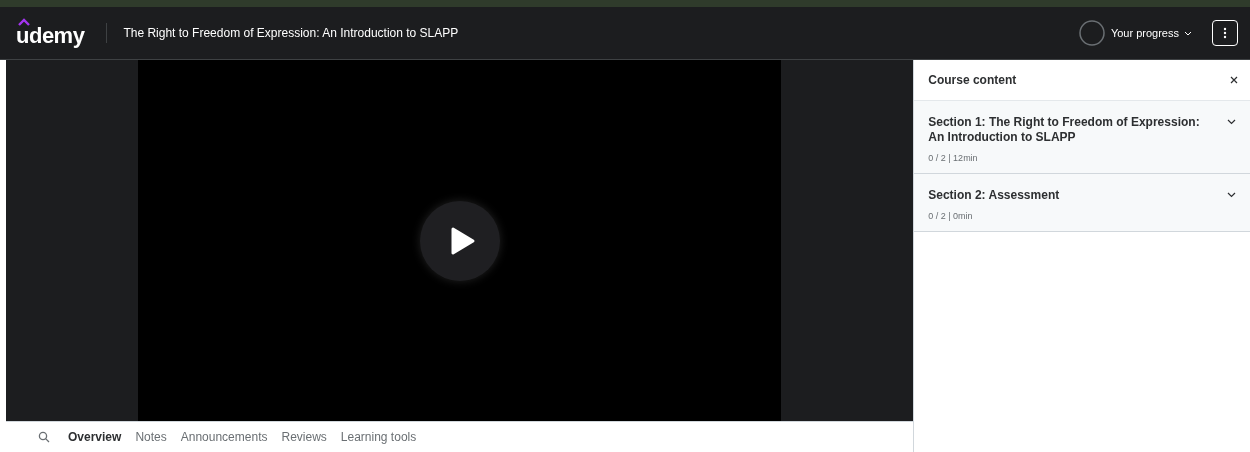 The image size is (1250, 452). Describe the element at coordinates (224, 437) in the screenshot. I see `tab: Announcements` at that location.